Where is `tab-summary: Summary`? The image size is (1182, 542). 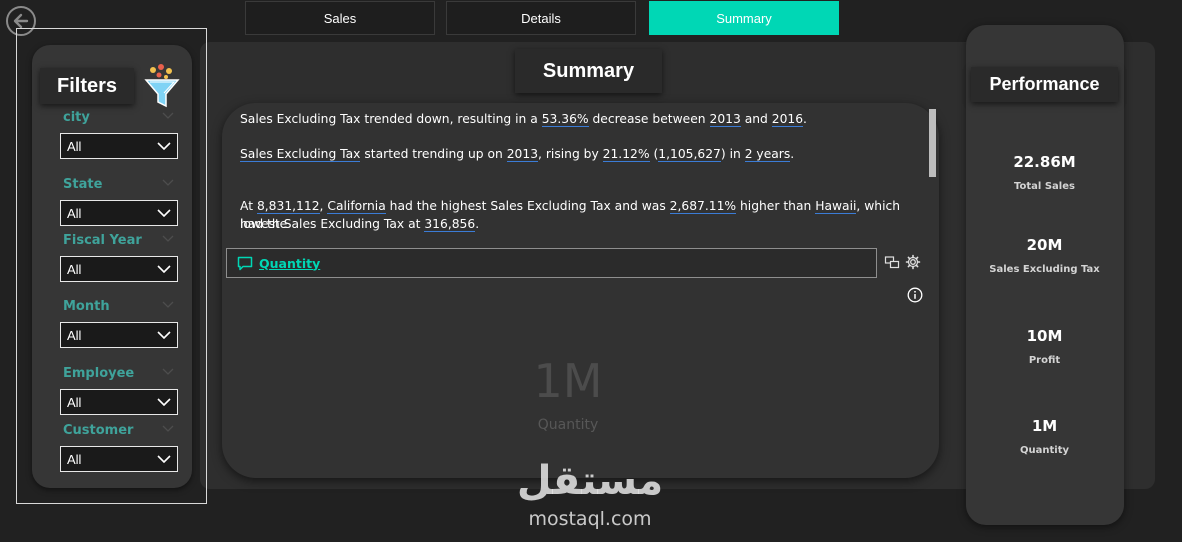
tab-summary: Summary is located at coordinates (744, 18).